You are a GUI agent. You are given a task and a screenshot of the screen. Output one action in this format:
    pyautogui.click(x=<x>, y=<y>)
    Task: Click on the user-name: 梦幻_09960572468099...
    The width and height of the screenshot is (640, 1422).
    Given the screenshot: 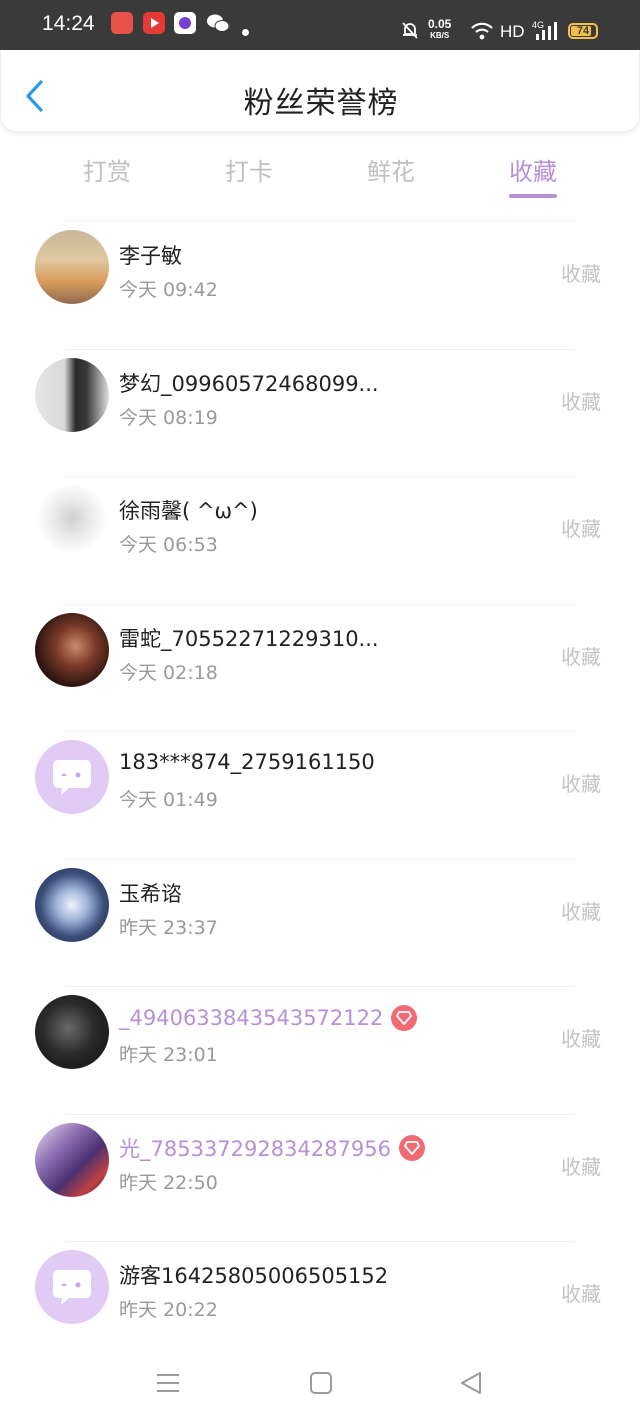 What is the action you would take?
    pyautogui.click(x=249, y=383)
    